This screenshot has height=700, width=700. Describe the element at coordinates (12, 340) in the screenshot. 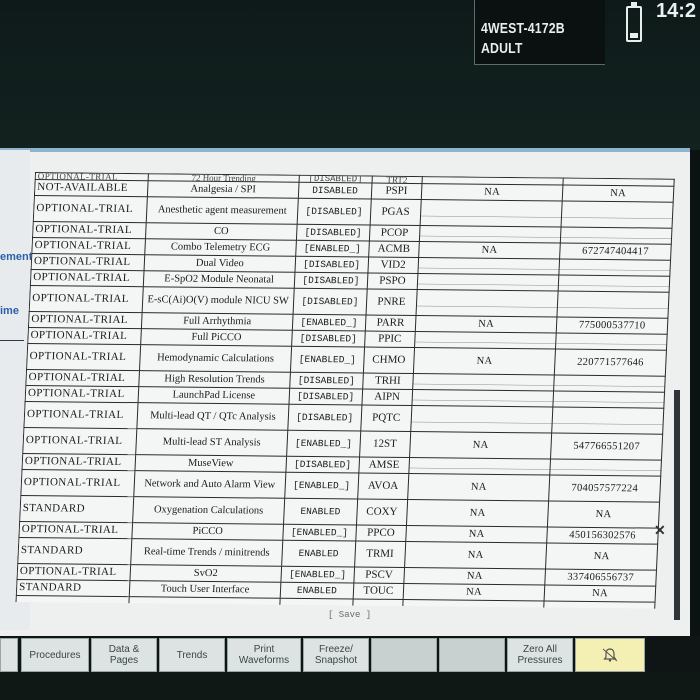

I see `side-divider` at that location.